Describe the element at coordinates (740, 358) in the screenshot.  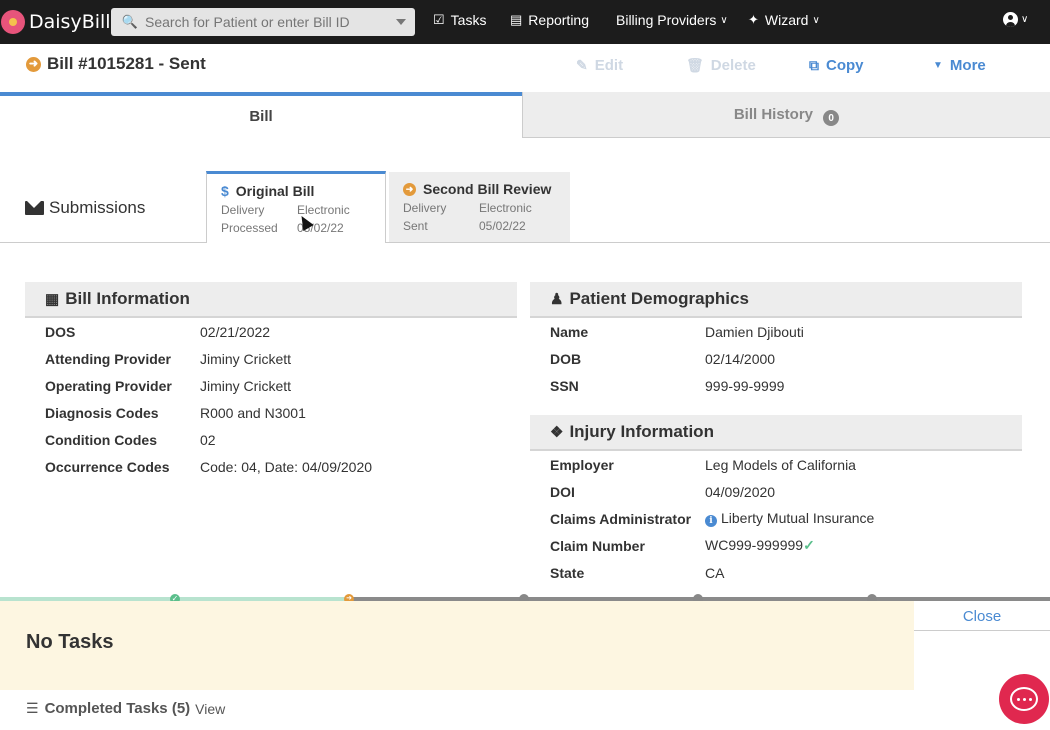
I see `info-value: 02/14/2000` at that location.